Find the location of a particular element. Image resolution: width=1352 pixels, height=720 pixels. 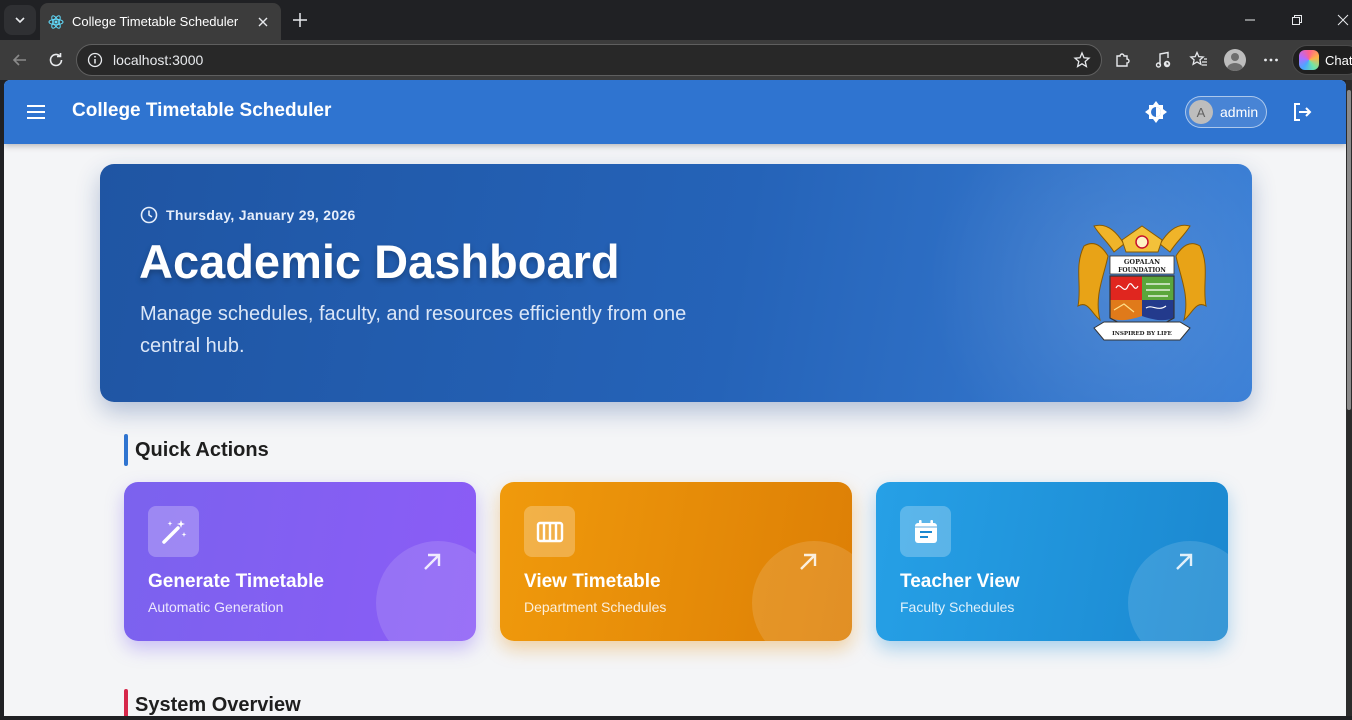

new-tab-button is located at coordinates (300, 20).